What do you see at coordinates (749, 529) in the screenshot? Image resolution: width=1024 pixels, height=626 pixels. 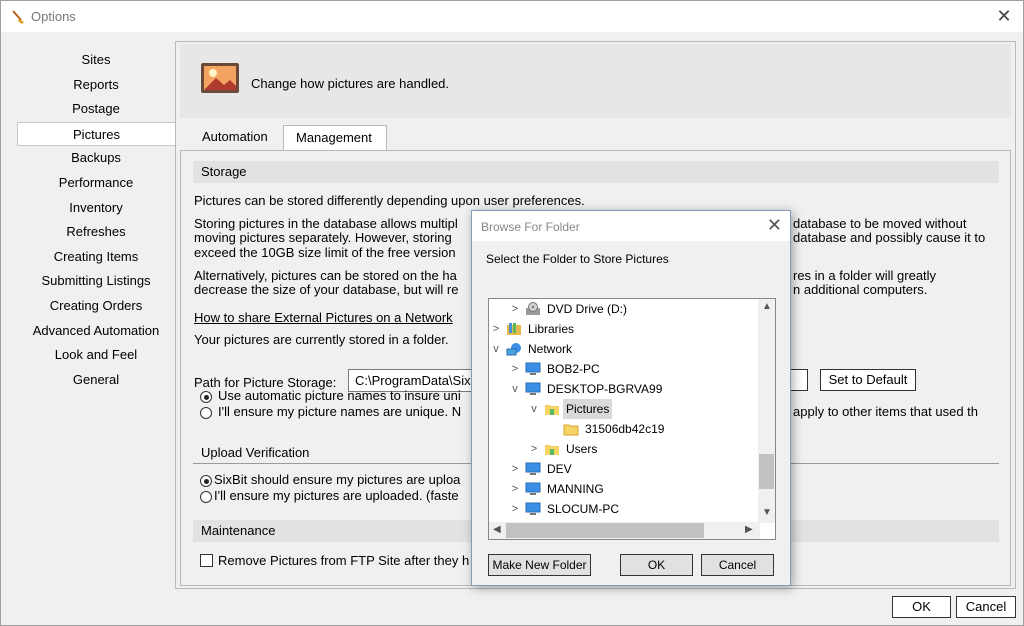 I see `scroll-right-icon: ▶` at bounding box center [749, 529].